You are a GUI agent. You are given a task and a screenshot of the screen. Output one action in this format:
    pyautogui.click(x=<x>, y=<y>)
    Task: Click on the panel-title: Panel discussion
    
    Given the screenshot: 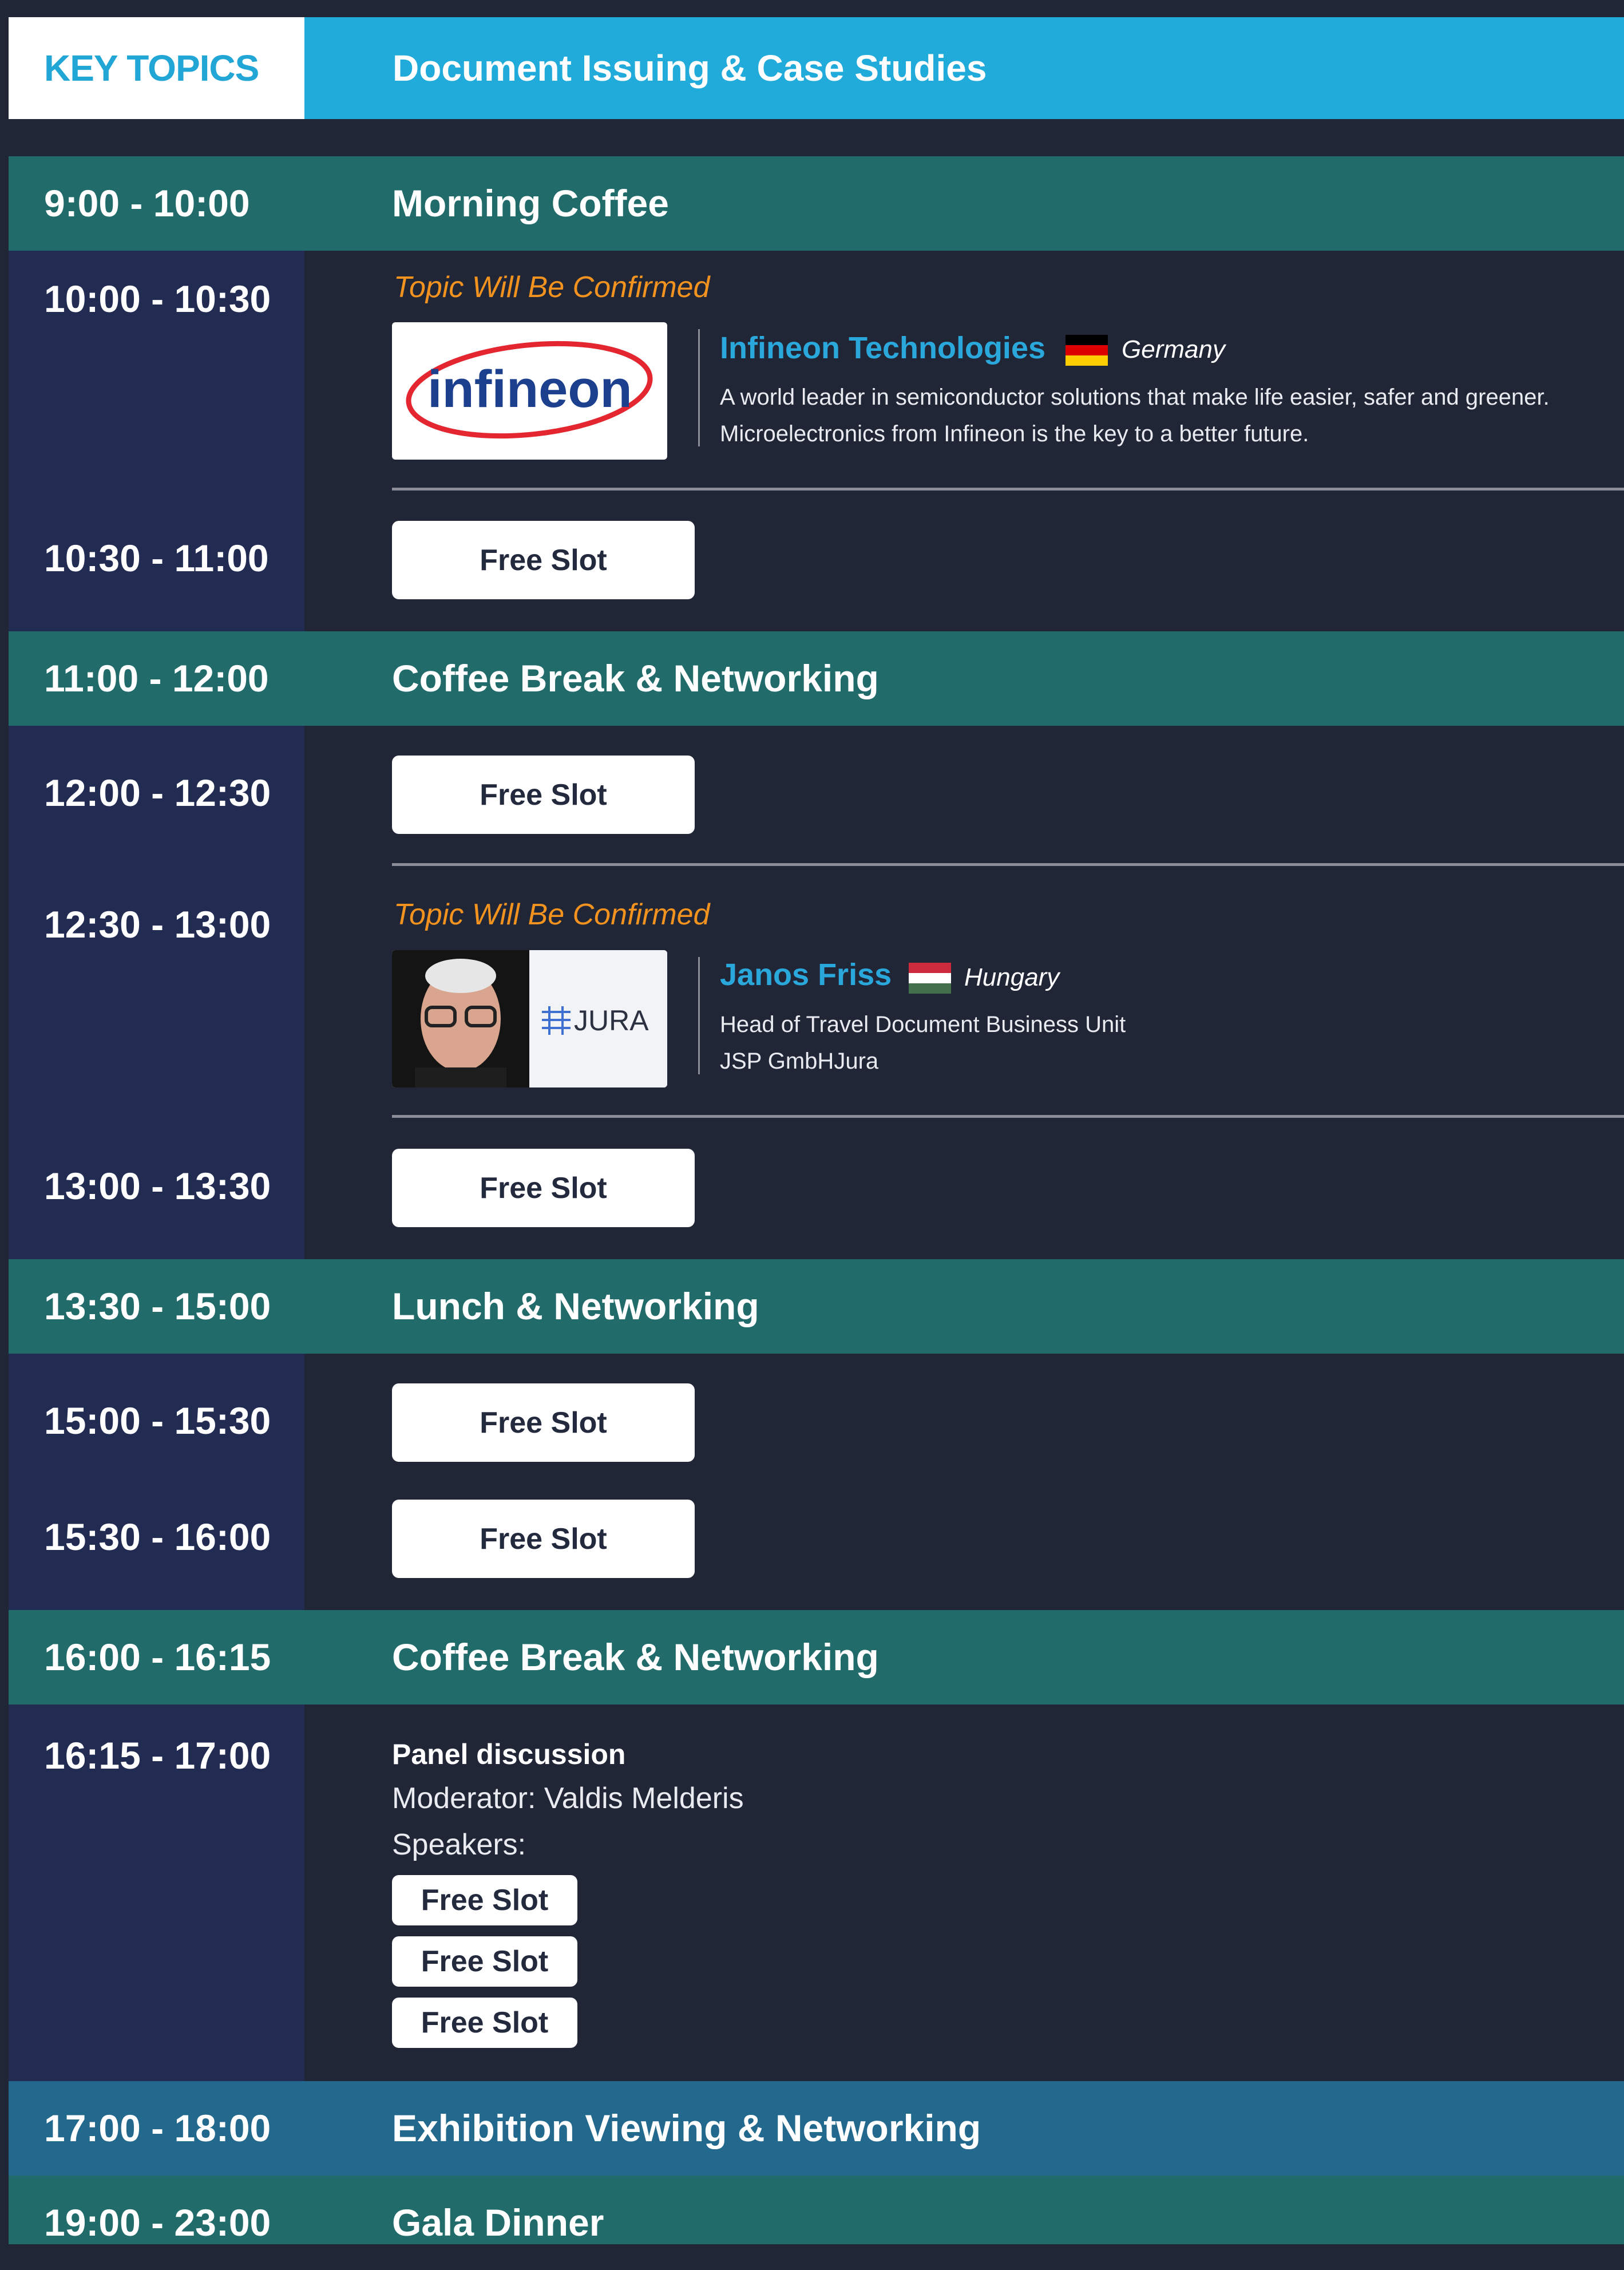 What is the action you would take?
    pyautogui.click(x=509, y=1754)
    